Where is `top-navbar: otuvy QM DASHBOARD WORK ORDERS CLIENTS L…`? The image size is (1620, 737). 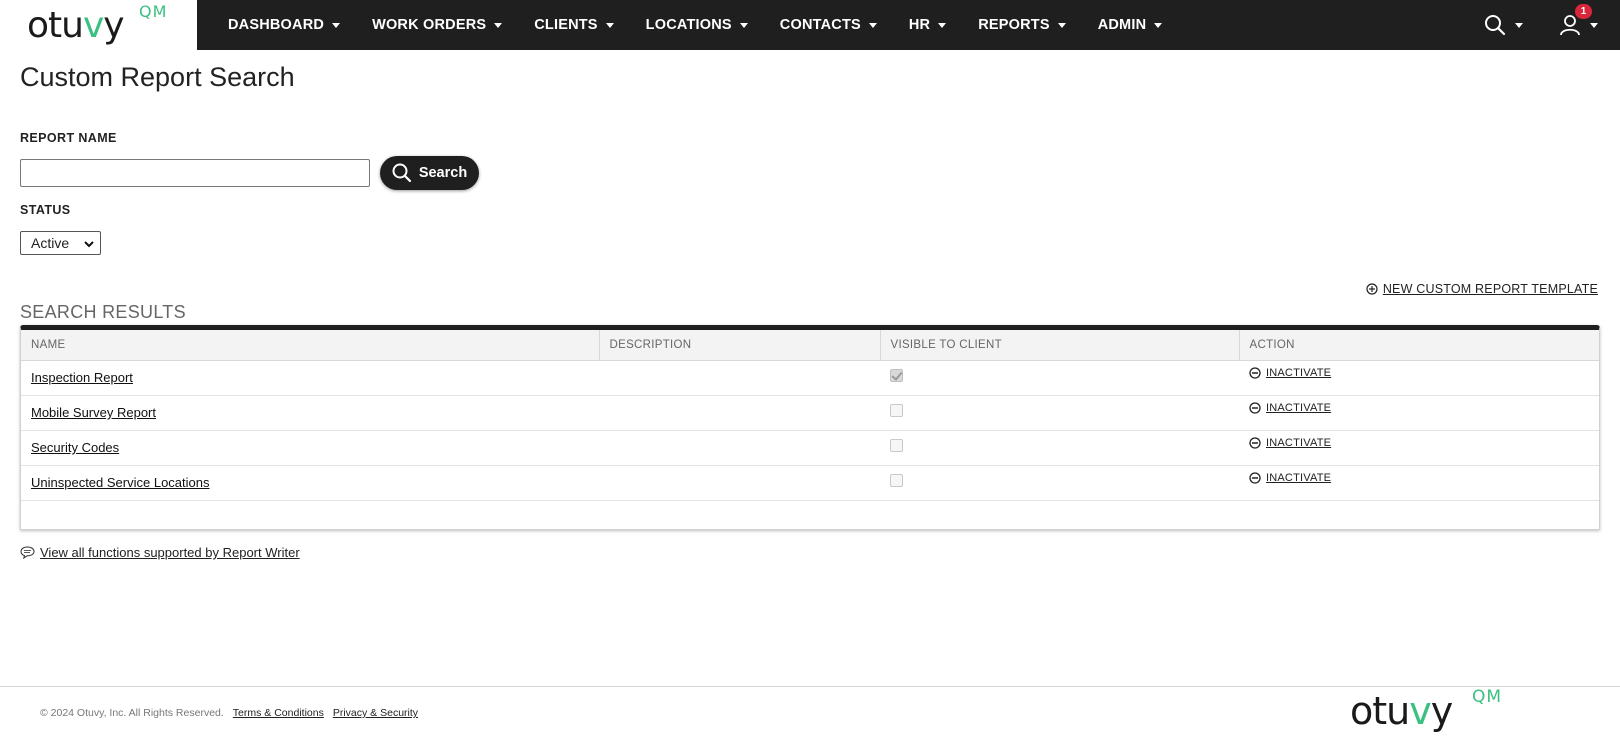
top-navbar: otuvy QM DASHBOARD WORK ORDERS CLIENTS L… is located at coordinates (810, 25).